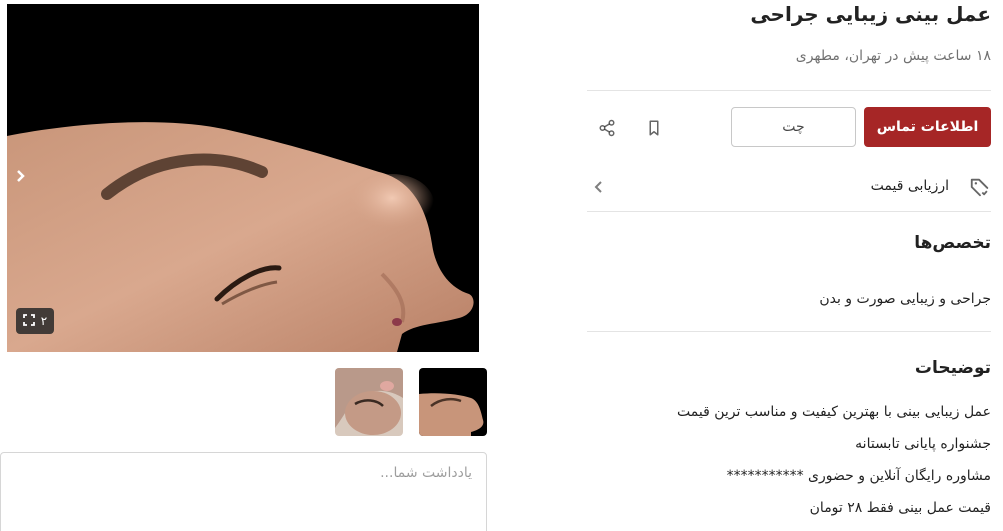  I want to click on price-tag-check-icon, so click(980, 187).